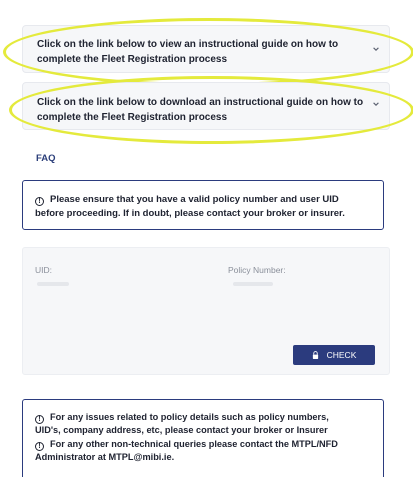 The height and width of the screenshot is (477, 413). I want to click on check-button: CHECK, so click(334, 355).